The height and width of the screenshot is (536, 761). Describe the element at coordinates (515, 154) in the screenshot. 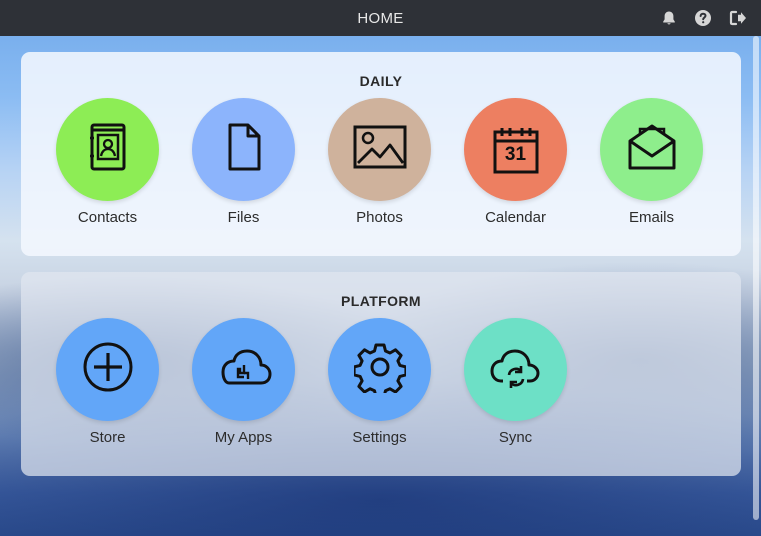

I see `calendar-day-badge: 31` at that location.